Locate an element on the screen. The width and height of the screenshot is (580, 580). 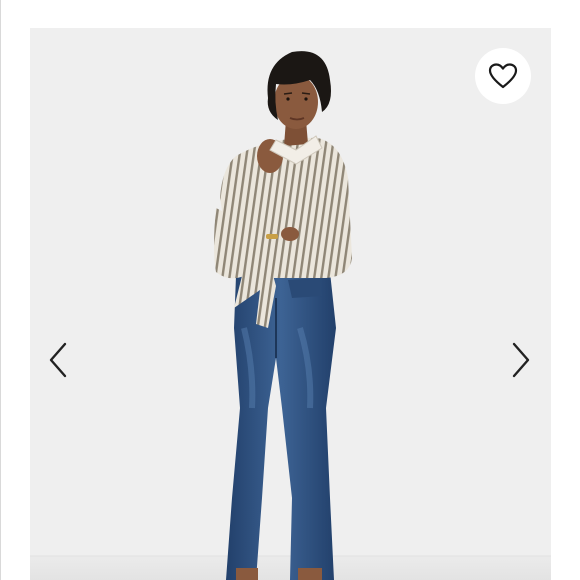
chevron-right-icon is located at coordinates (521, 360).